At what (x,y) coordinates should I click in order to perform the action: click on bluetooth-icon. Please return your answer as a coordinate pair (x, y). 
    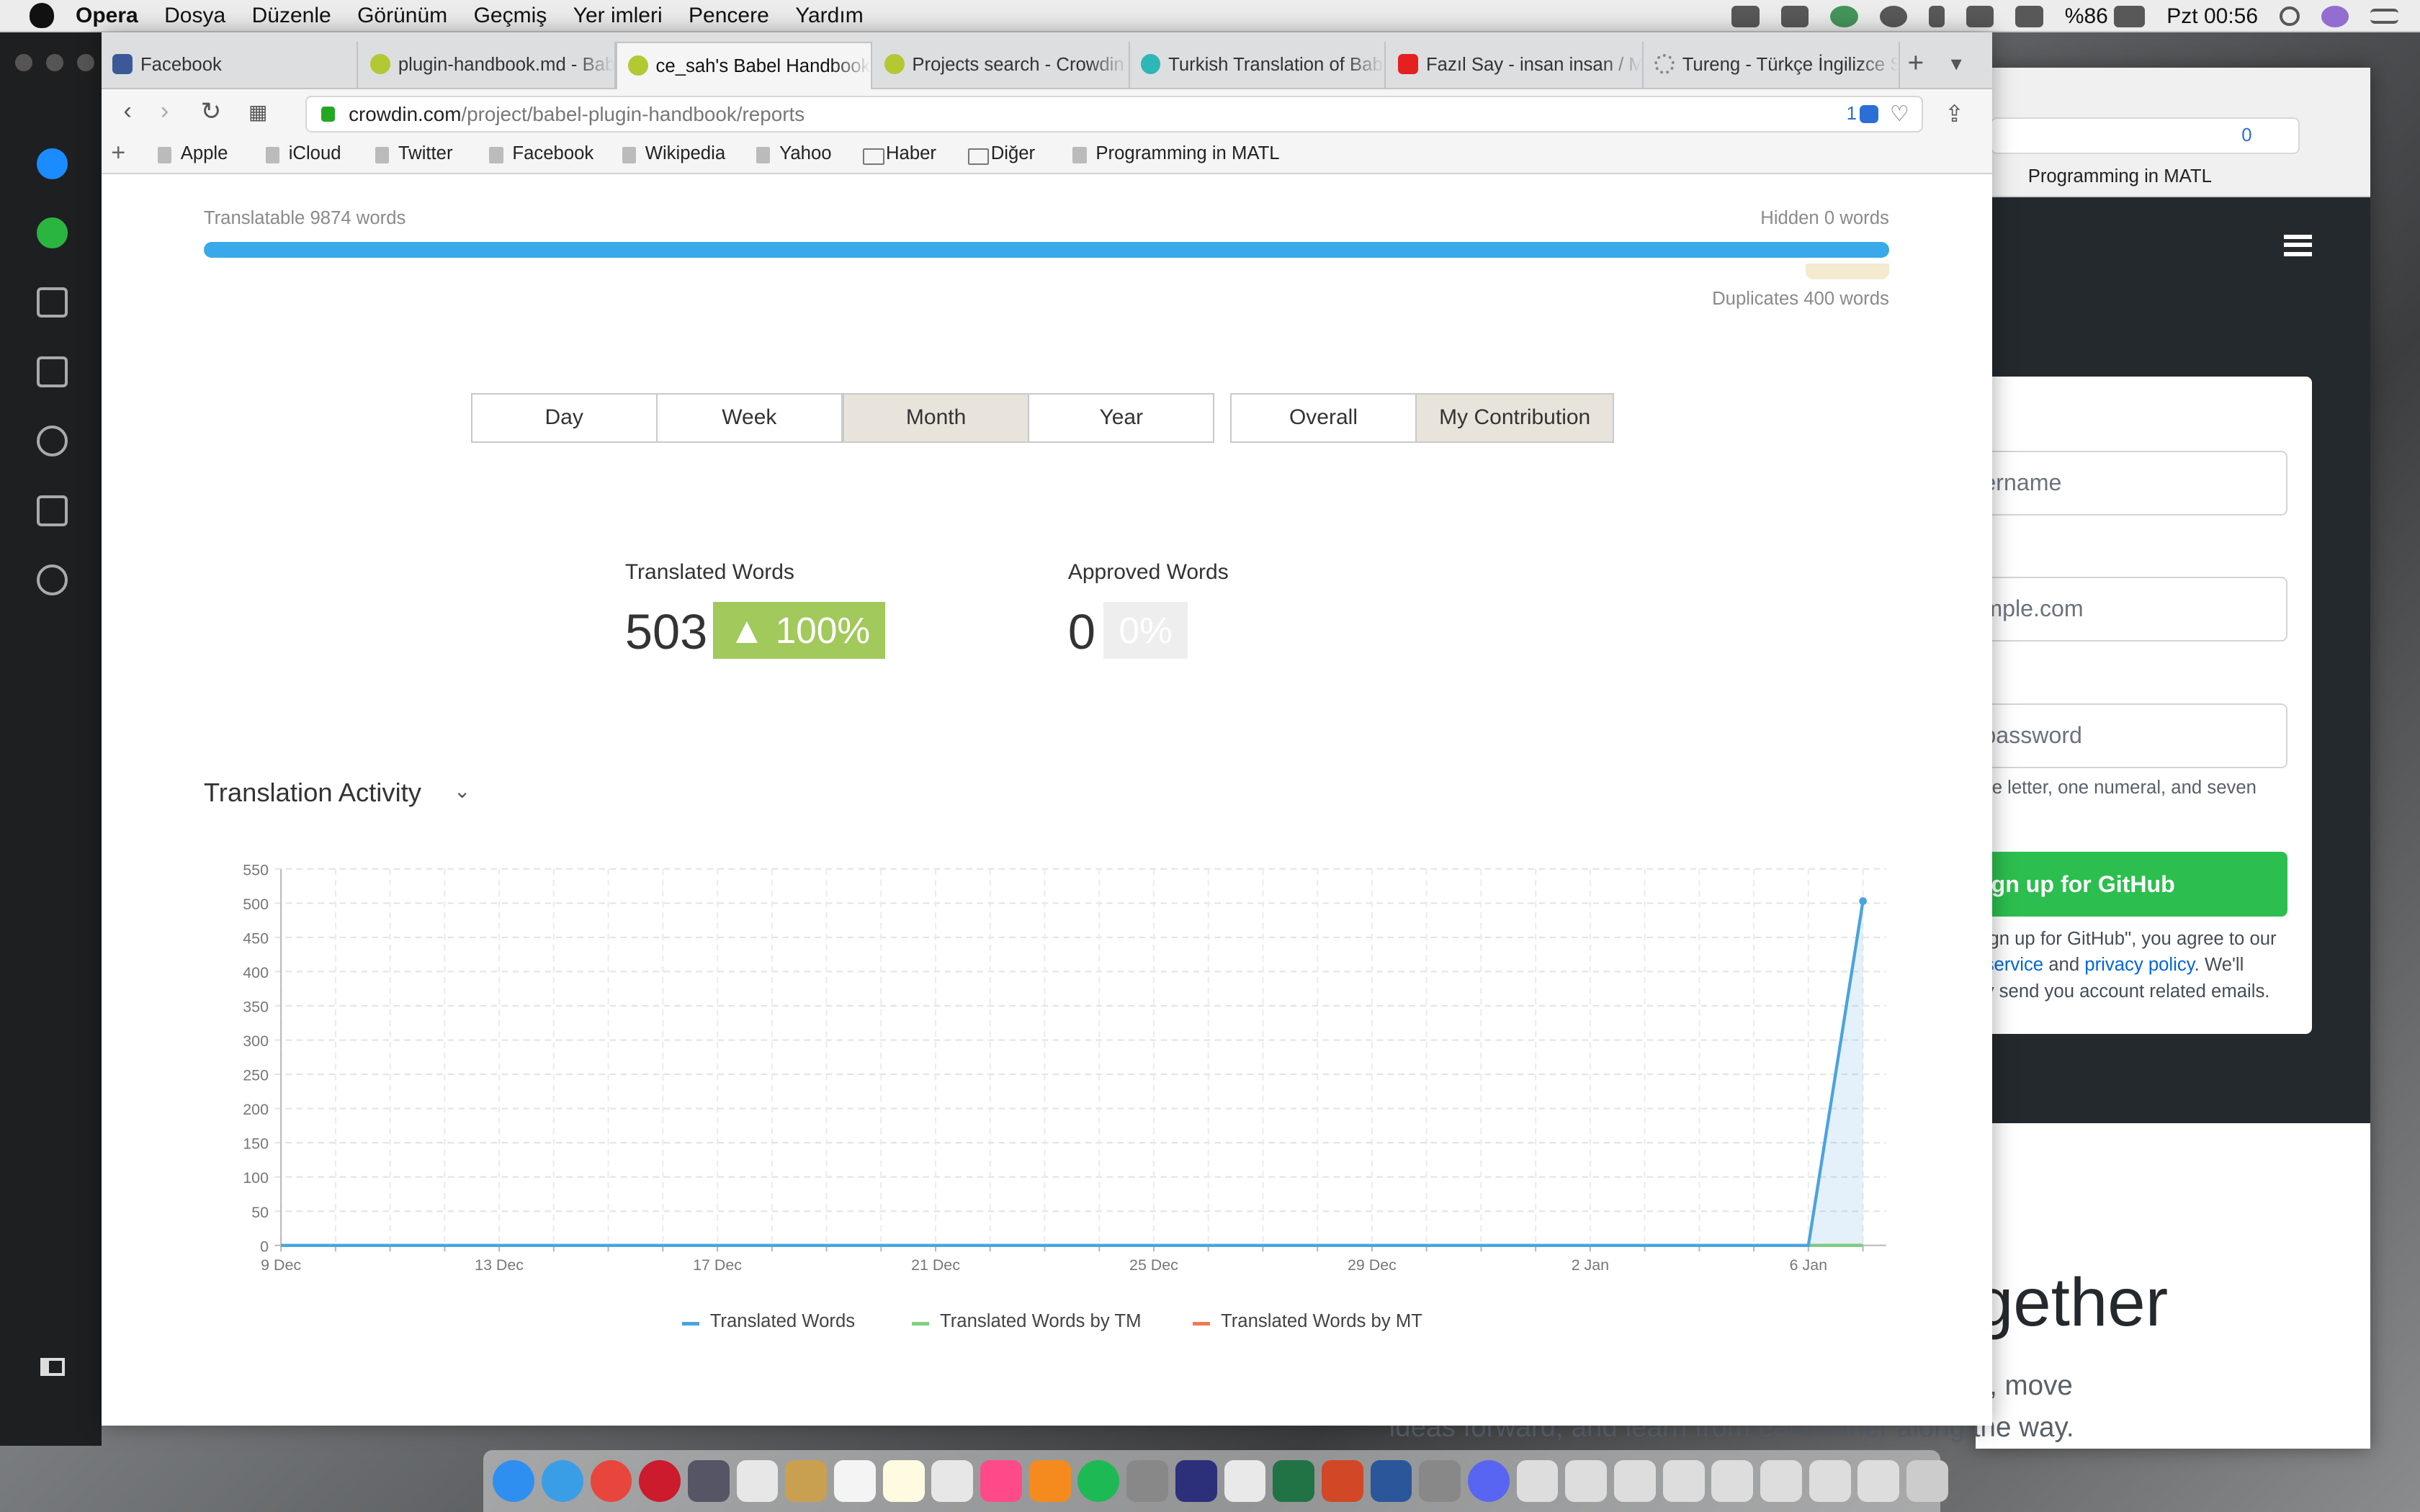
    Looking at the image, I should click on (1937, 16).